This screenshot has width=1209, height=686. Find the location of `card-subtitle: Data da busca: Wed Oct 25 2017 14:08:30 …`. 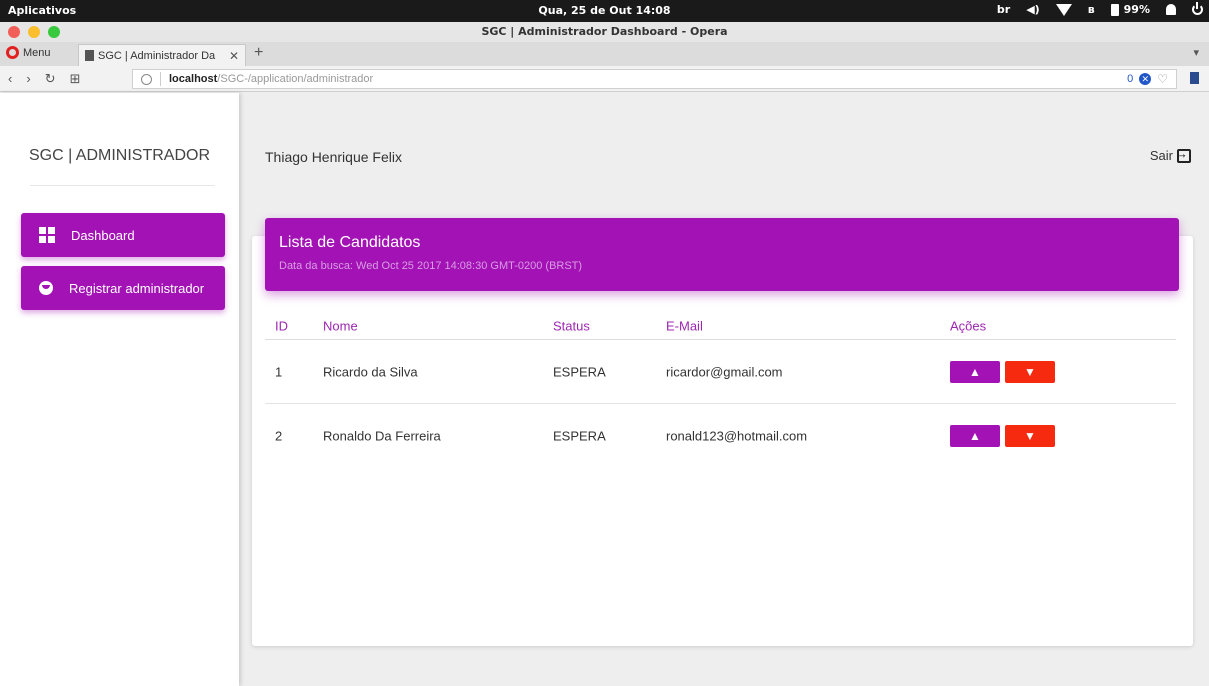

card-subtitle: Data da busca: Wed Oct 25 2017 14:08:30 … is located at coordinates (431, 266).